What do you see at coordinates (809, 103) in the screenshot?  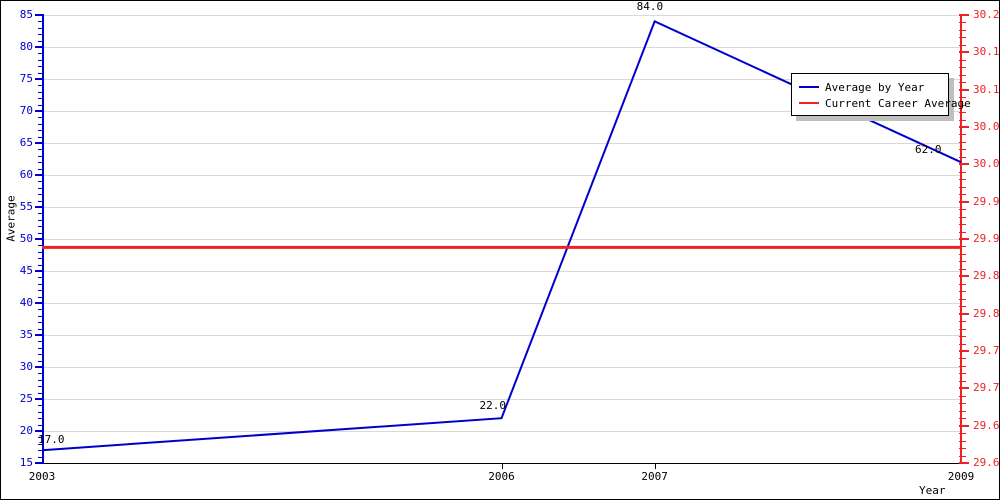 I see `legend-swatch-current-career-average` at bounding box center [809, 103].